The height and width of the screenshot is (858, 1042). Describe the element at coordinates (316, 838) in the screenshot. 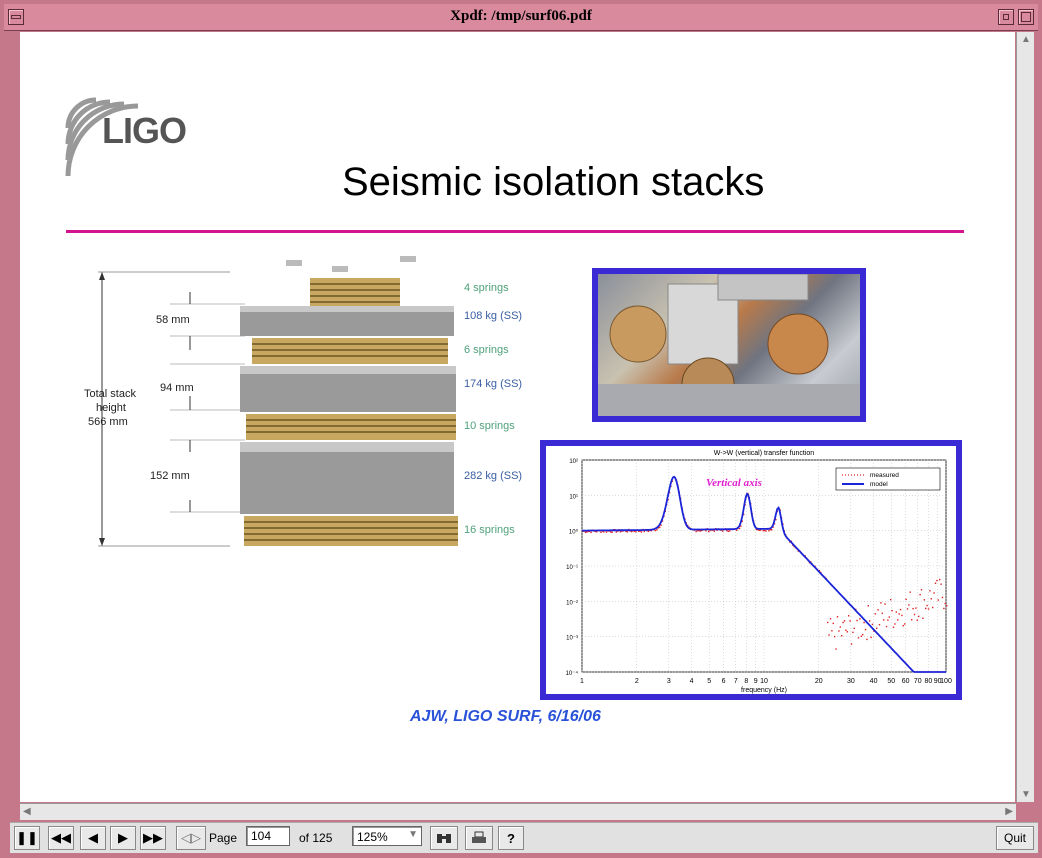

I see `page-count-label: of 125` at that location.